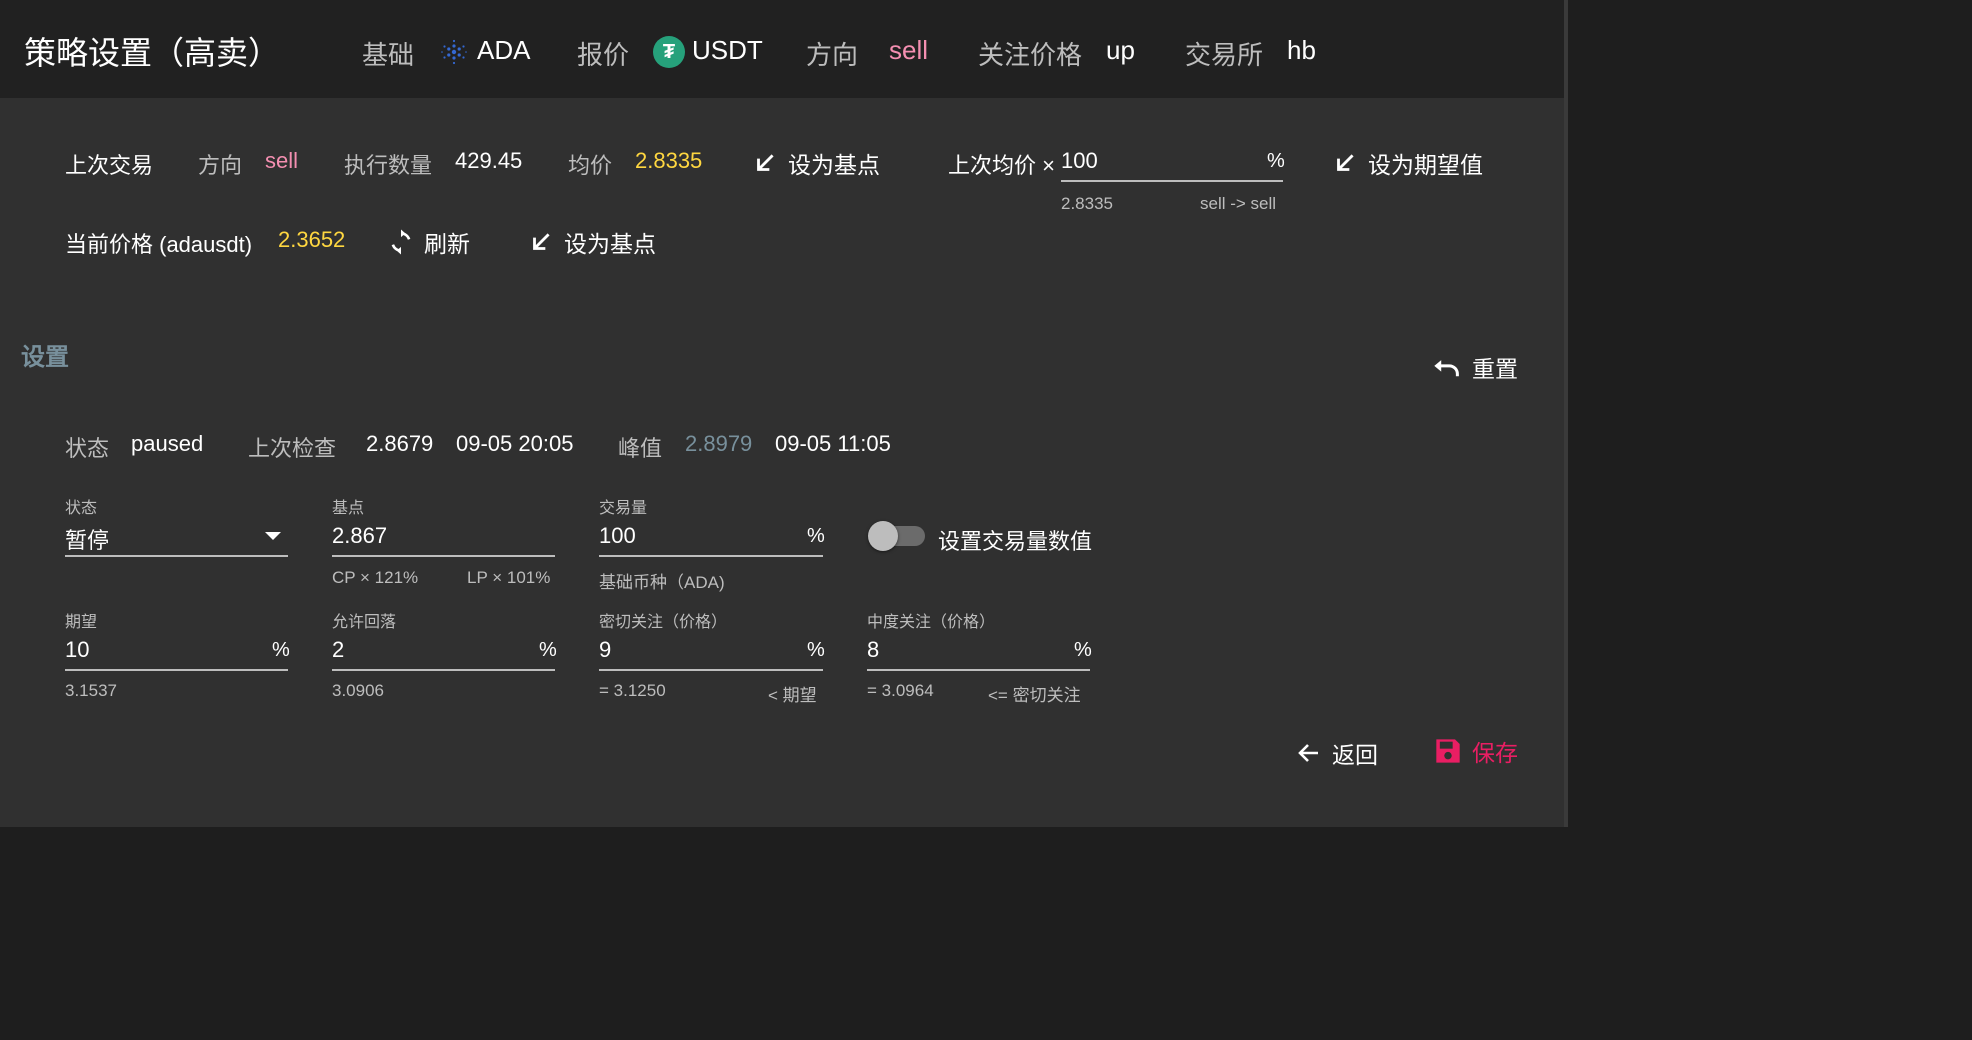 This screenshot has width=1972, height=1040. Describe the element at coordinates (931, 622) in the screenshot. I see `mid-watch-field-label: 中度关注（价格）` at that location.